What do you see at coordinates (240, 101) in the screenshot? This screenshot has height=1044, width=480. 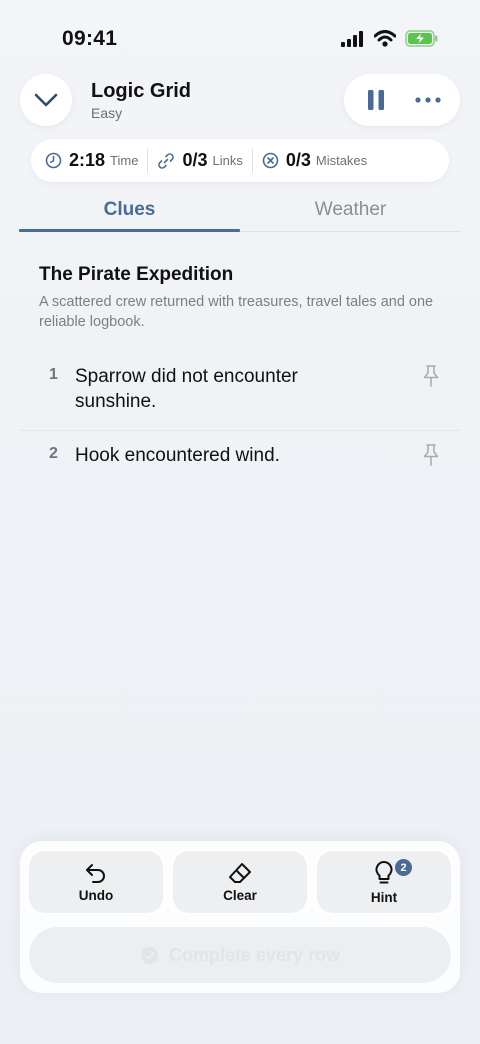 I see `header: Logic Grid Easy` at bounding box center [240, 101].